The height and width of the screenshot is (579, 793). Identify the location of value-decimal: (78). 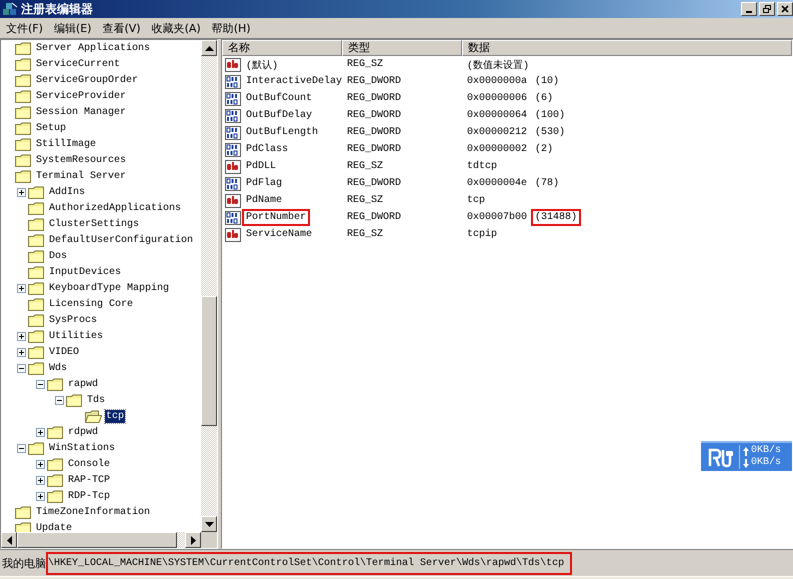
(547, 183).